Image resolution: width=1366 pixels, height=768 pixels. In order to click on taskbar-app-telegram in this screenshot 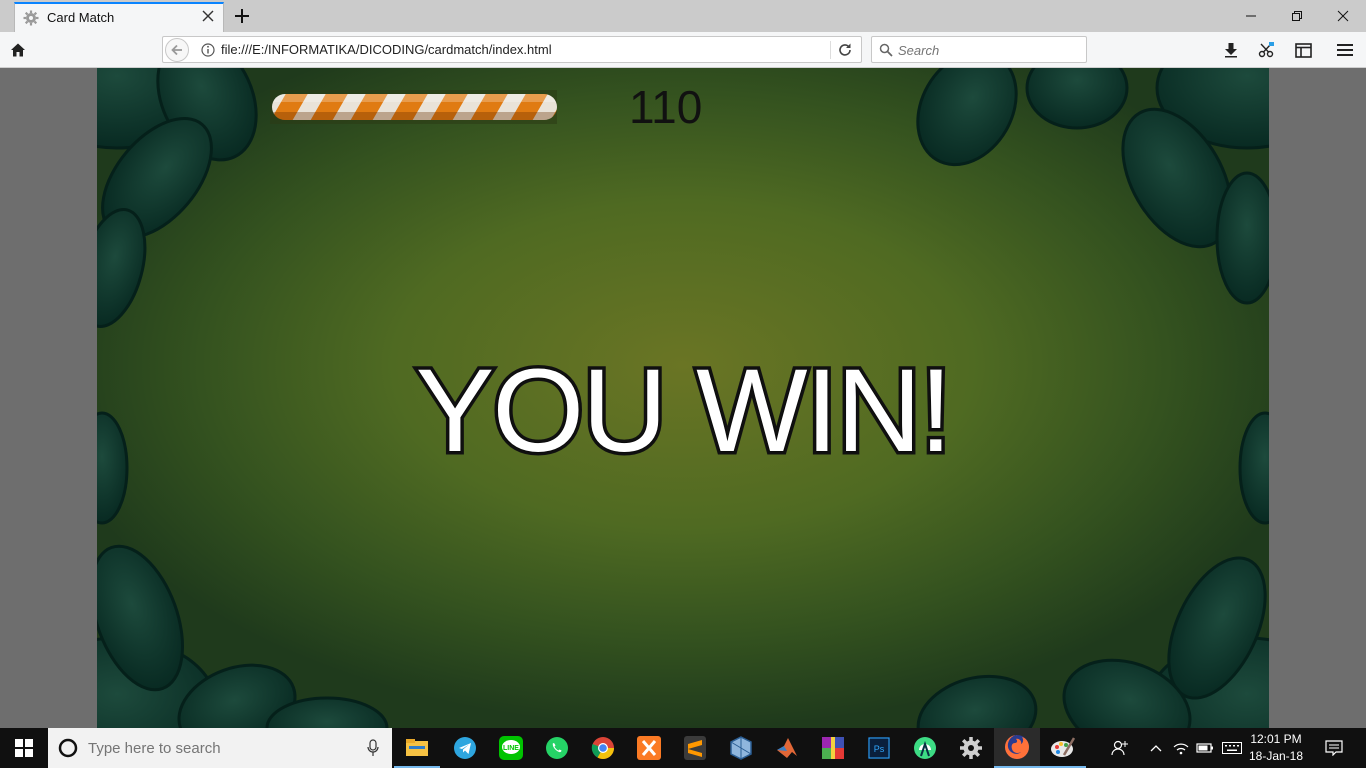, I will do `click(465, 748)`.